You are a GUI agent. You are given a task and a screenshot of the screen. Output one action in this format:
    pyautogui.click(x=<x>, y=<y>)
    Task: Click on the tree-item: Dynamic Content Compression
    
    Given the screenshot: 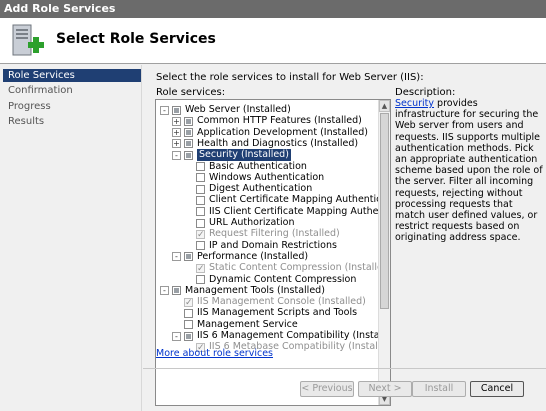 What is the action you would take?
    pyautogui.click(x=270, y=280)
    